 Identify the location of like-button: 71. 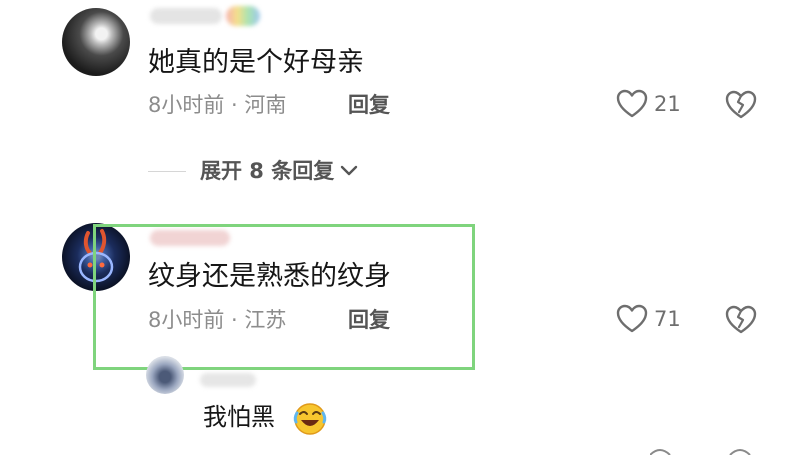
(648, 319).